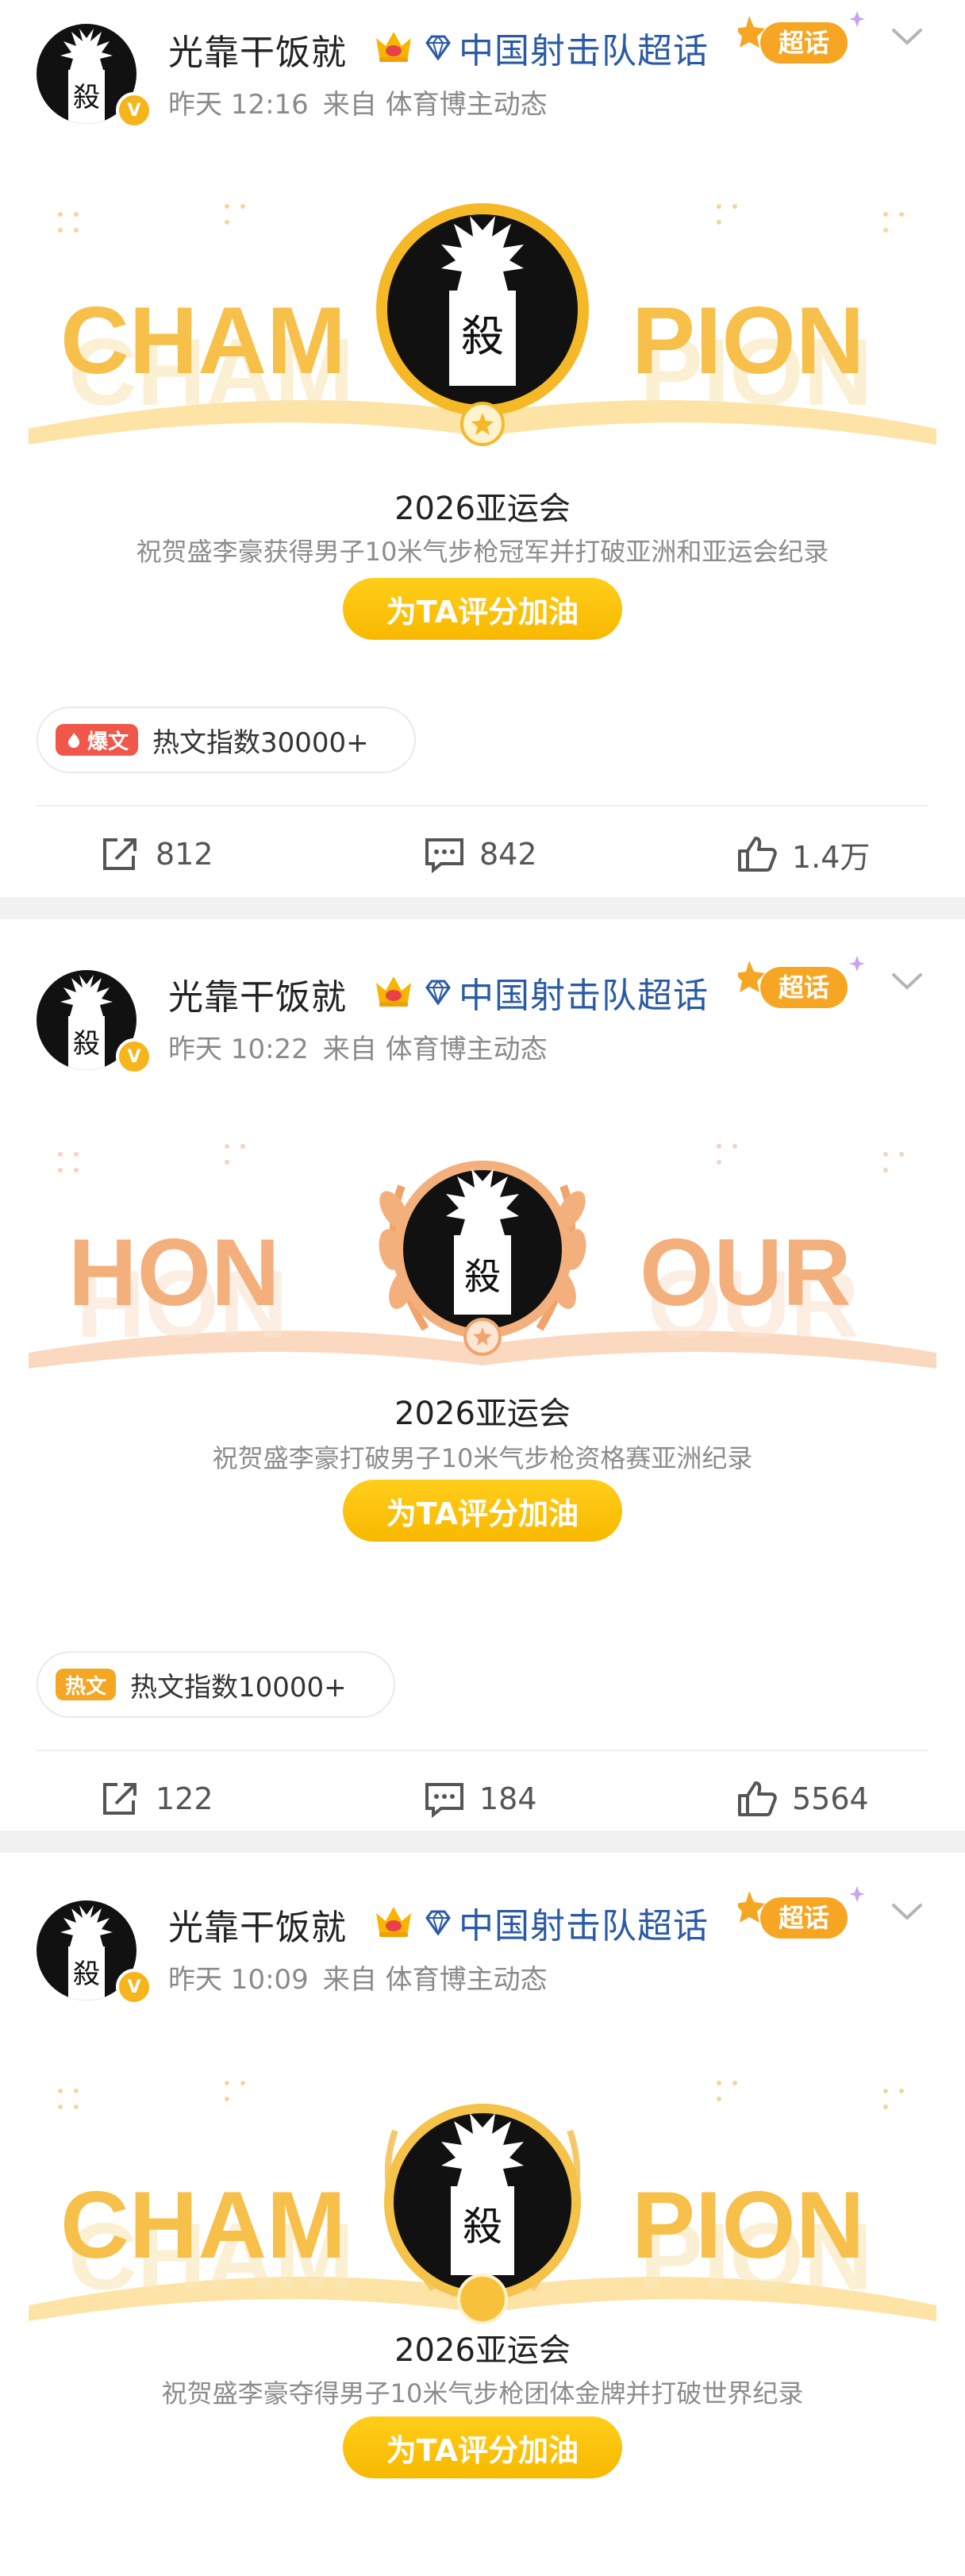  I want to click on banner-word-left: HON, so click(174, 1272).